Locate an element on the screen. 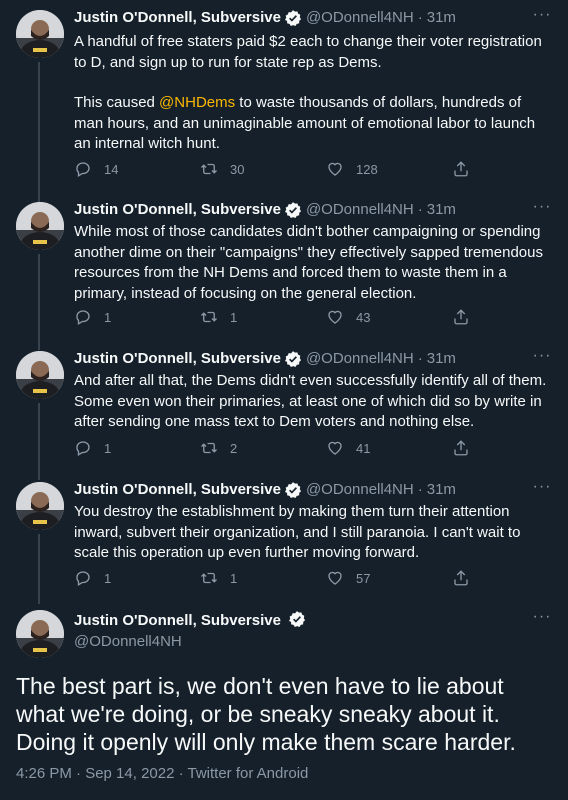 The height and width of the screenshot is (800, 568). tweet-actions: 1 2 41 is located at coordinates (284, 448).